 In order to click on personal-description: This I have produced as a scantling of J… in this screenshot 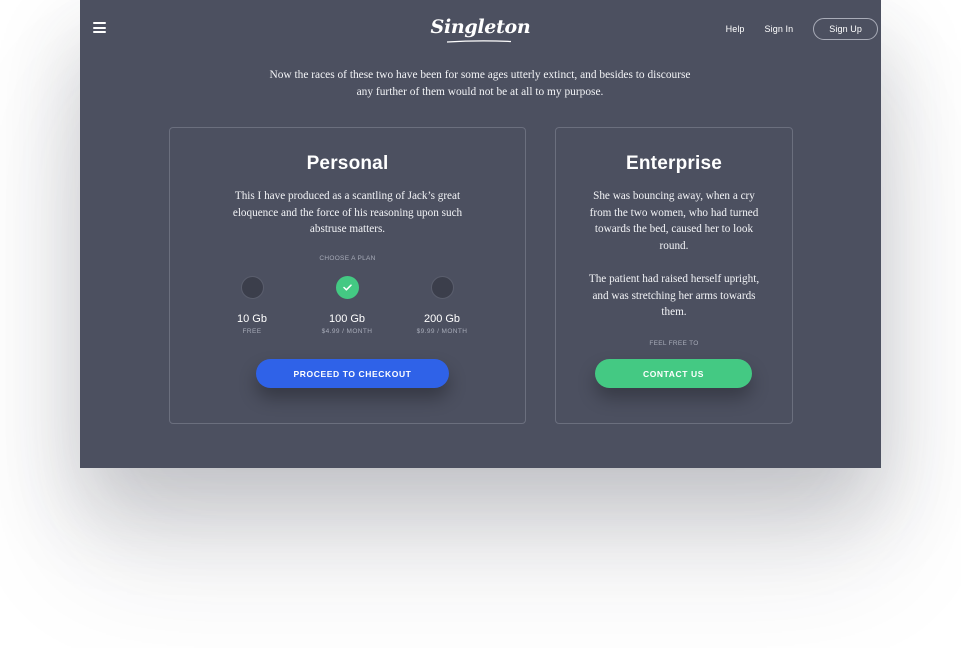, I will do `click(347, 213)`.